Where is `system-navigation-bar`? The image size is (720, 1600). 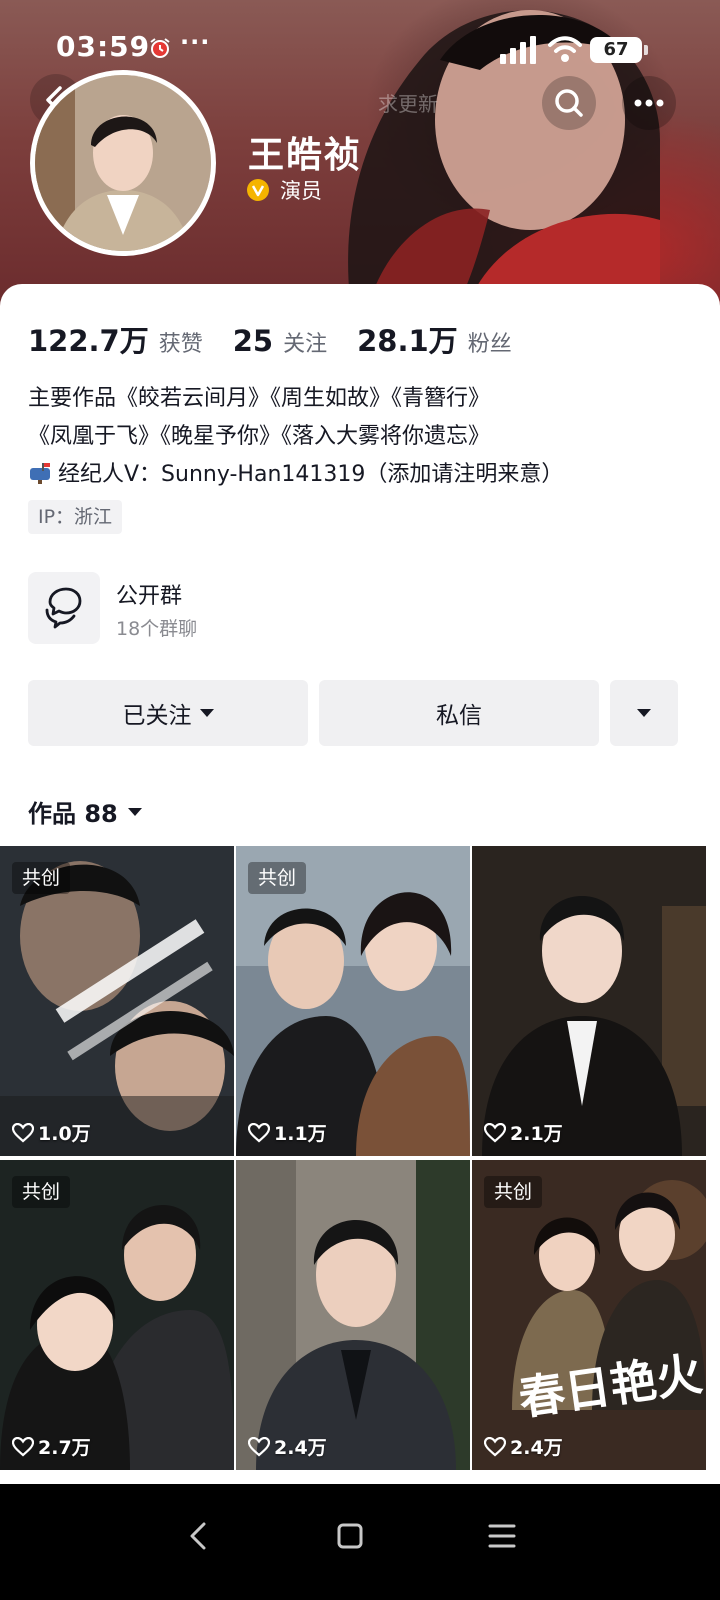
system-navigation-bar is located at coordinates (360, 1542).